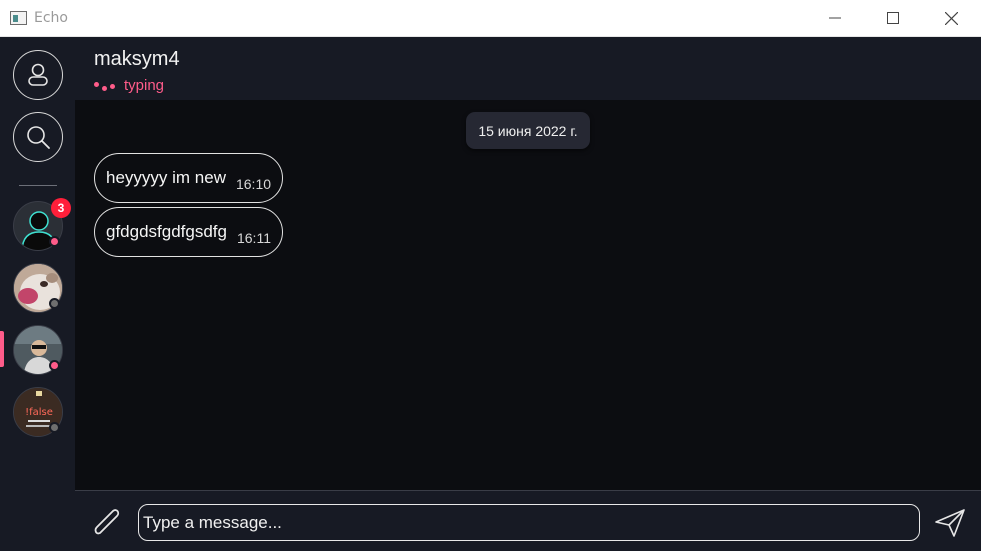 Image resolution: width=981 pixels, height=551 pixels. Describe the element at coordinates (137, 59) in the screenshot. I see `contact-name: maksym4` at that location.